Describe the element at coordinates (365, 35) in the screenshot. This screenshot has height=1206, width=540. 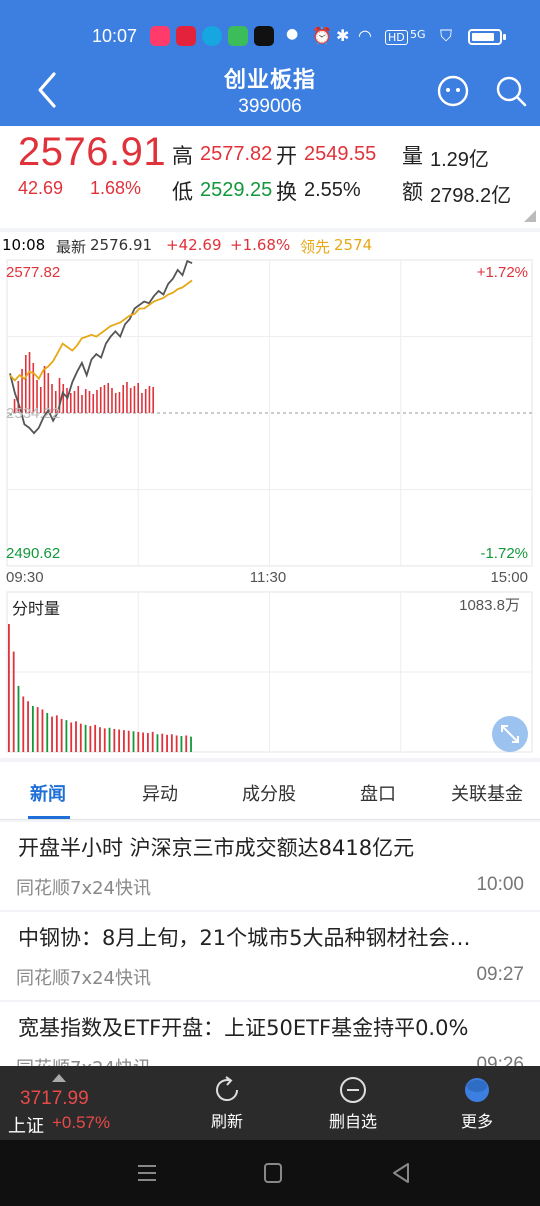
I see `wifi-icon: ◠` at that location.